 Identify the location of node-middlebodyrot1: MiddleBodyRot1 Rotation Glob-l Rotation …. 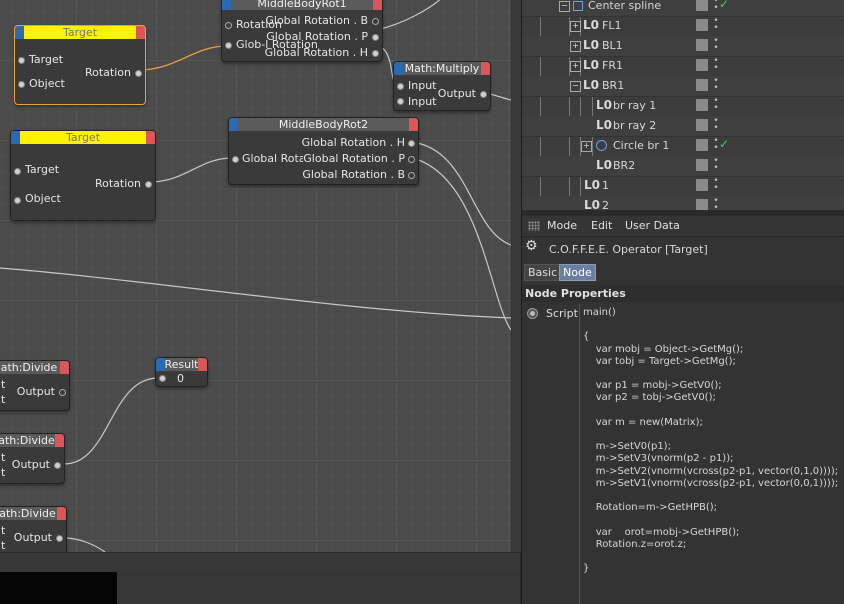
(302, 31).